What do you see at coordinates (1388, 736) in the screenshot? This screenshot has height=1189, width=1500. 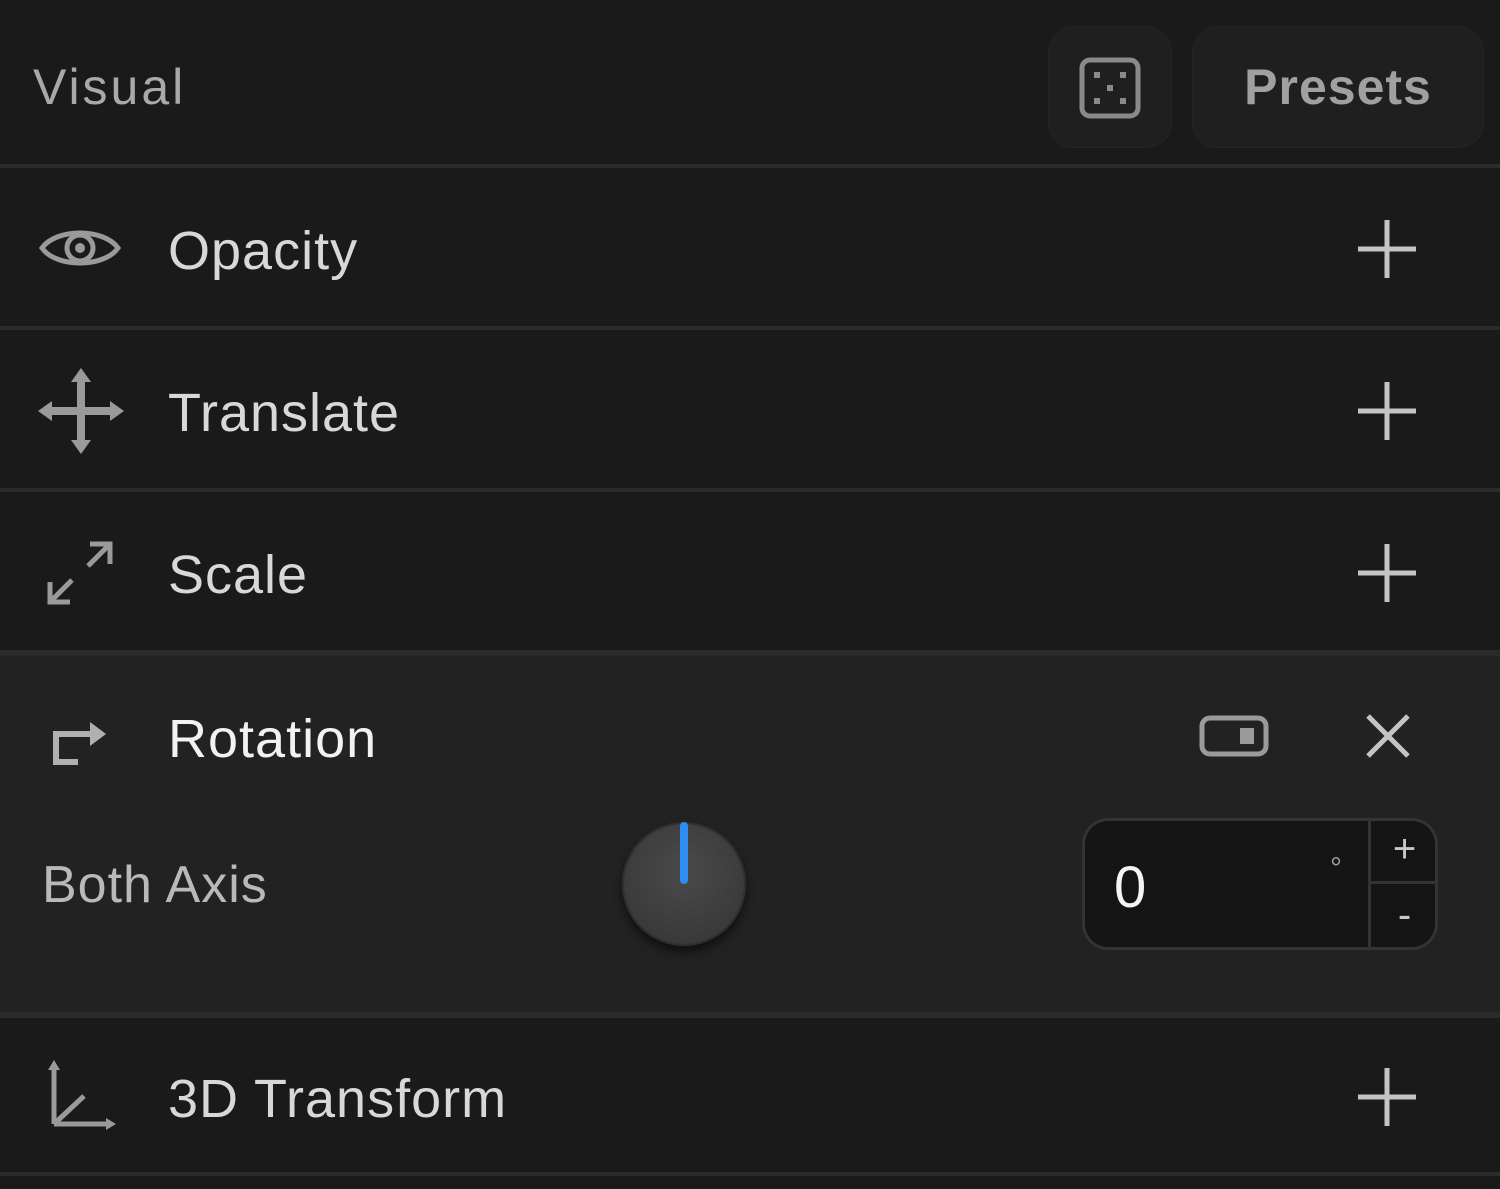 I see `close-icon` at bounding box center [1388, 736].